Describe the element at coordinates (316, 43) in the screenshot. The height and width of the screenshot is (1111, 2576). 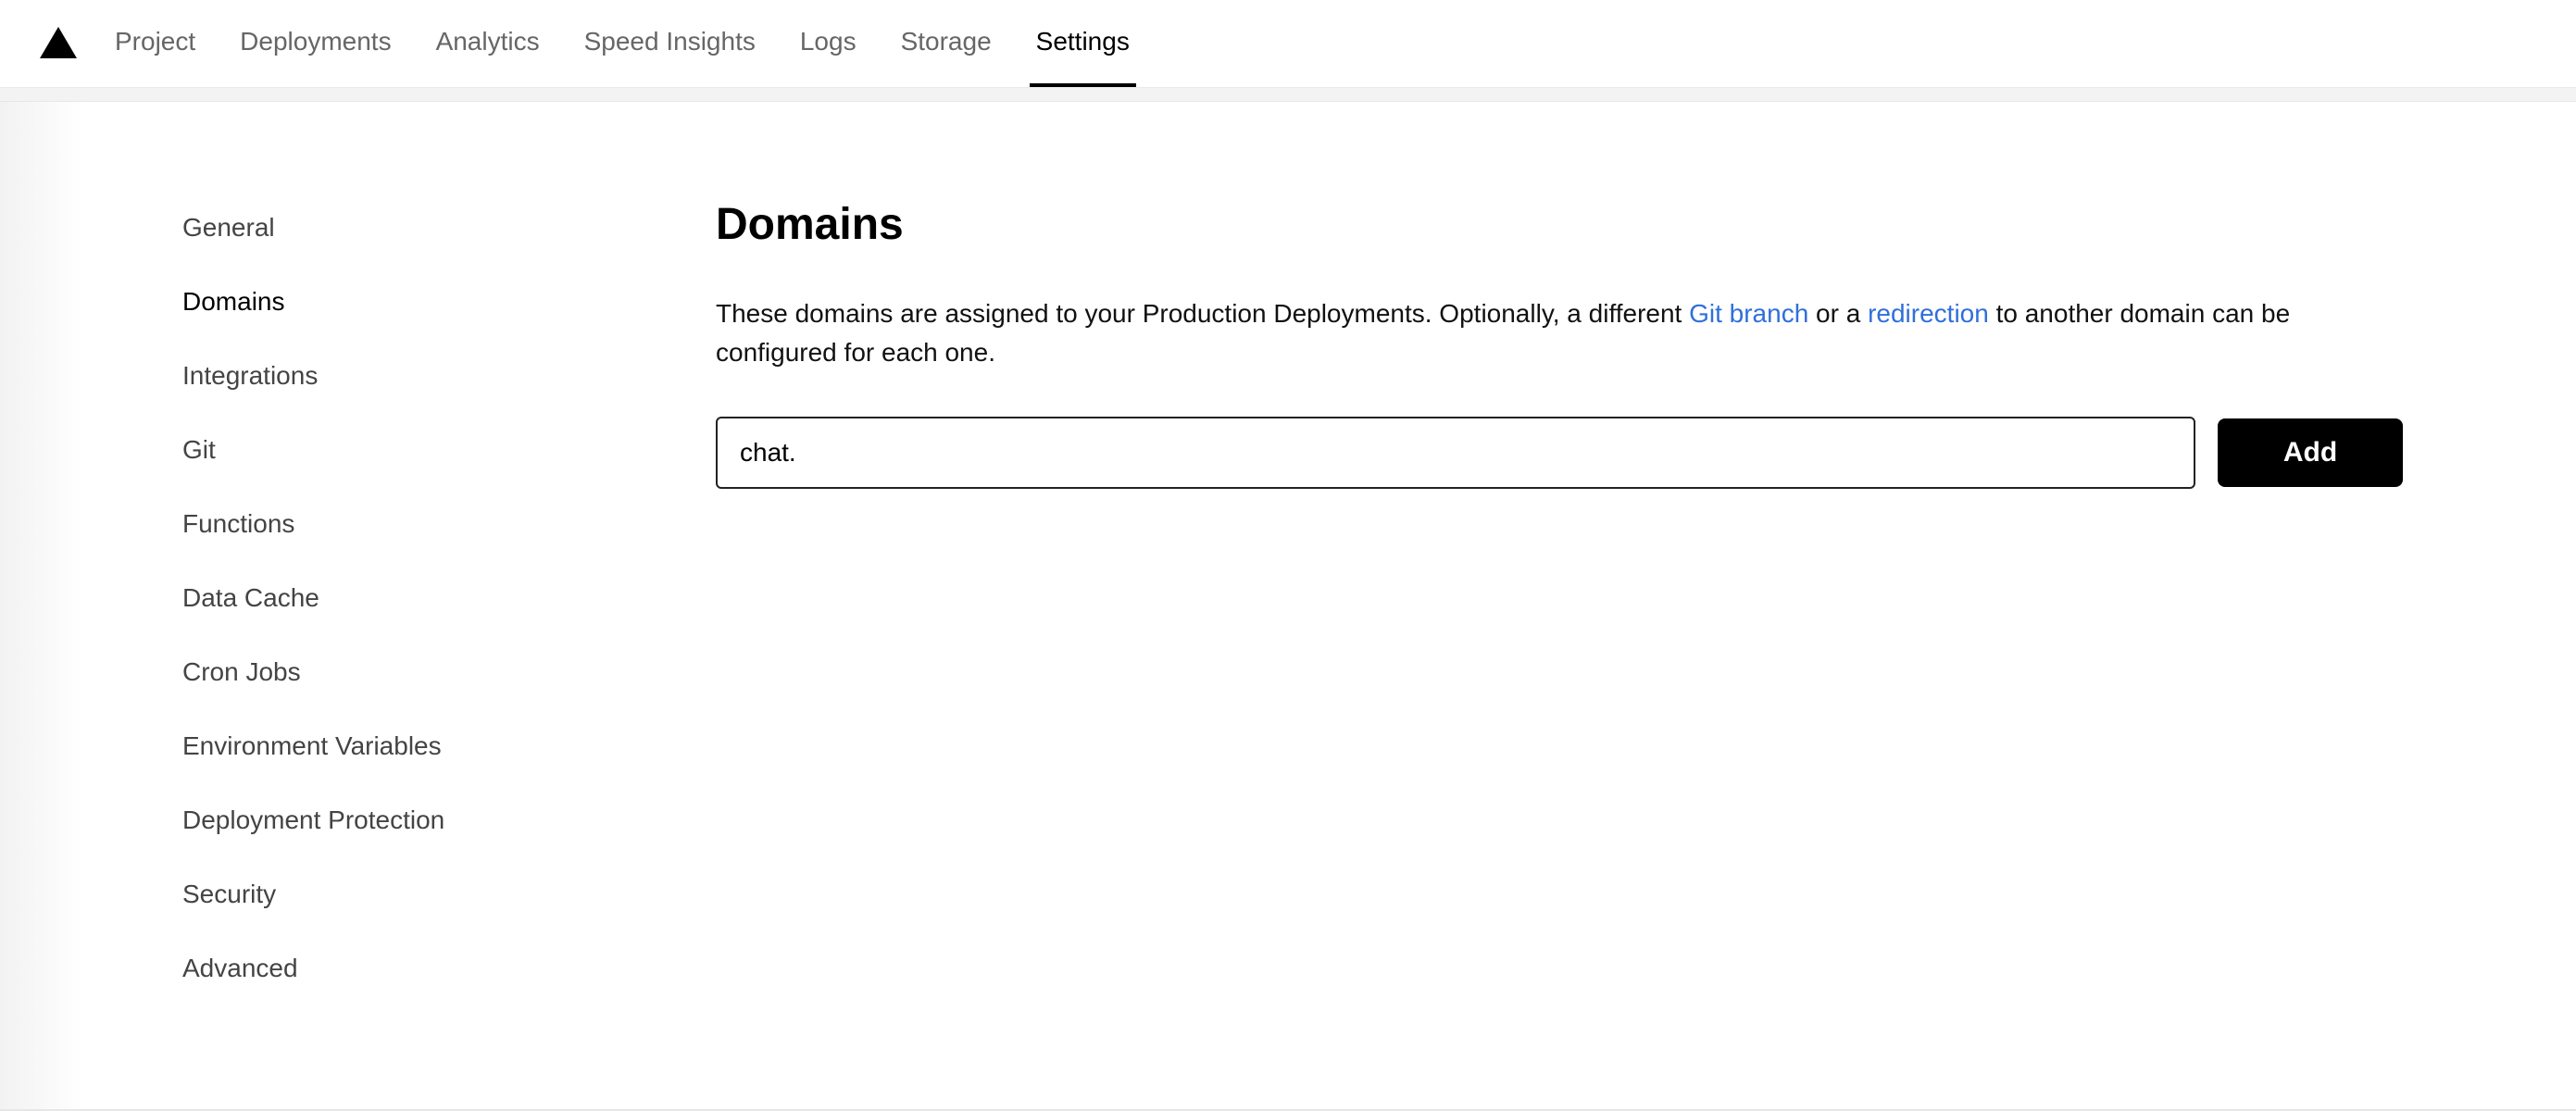
I see `tab-deployments: Deployments` at that location.